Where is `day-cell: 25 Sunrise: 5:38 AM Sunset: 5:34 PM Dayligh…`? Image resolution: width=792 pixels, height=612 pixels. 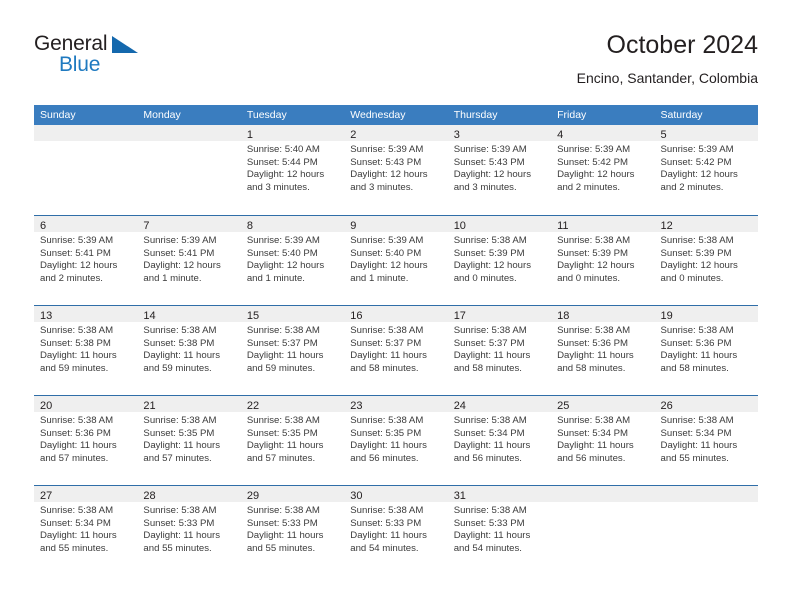
day-cell: 25 Sunrise: 5:38 AM Sunset: 5:34 PM Dayligh… is located at coordinates (603, 440).